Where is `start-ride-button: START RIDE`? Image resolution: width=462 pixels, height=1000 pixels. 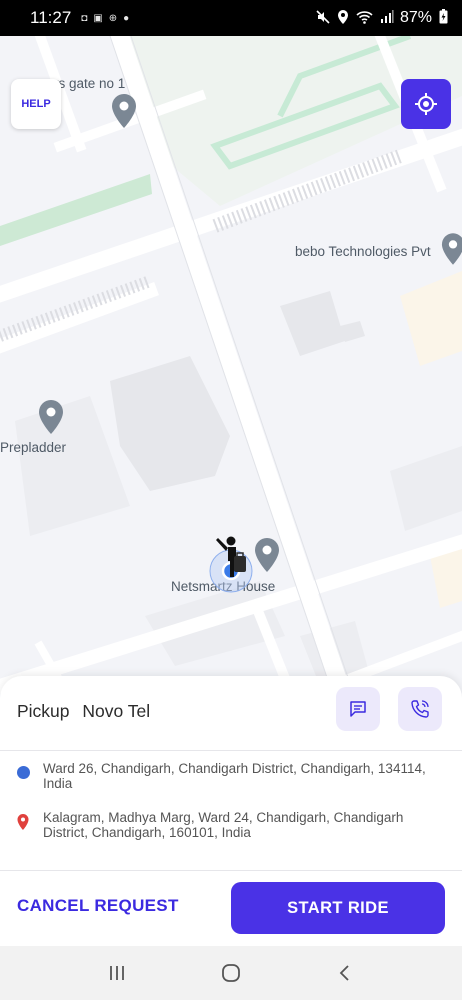 start-ride-button: START RIDE is located at coordinates (338, 908).